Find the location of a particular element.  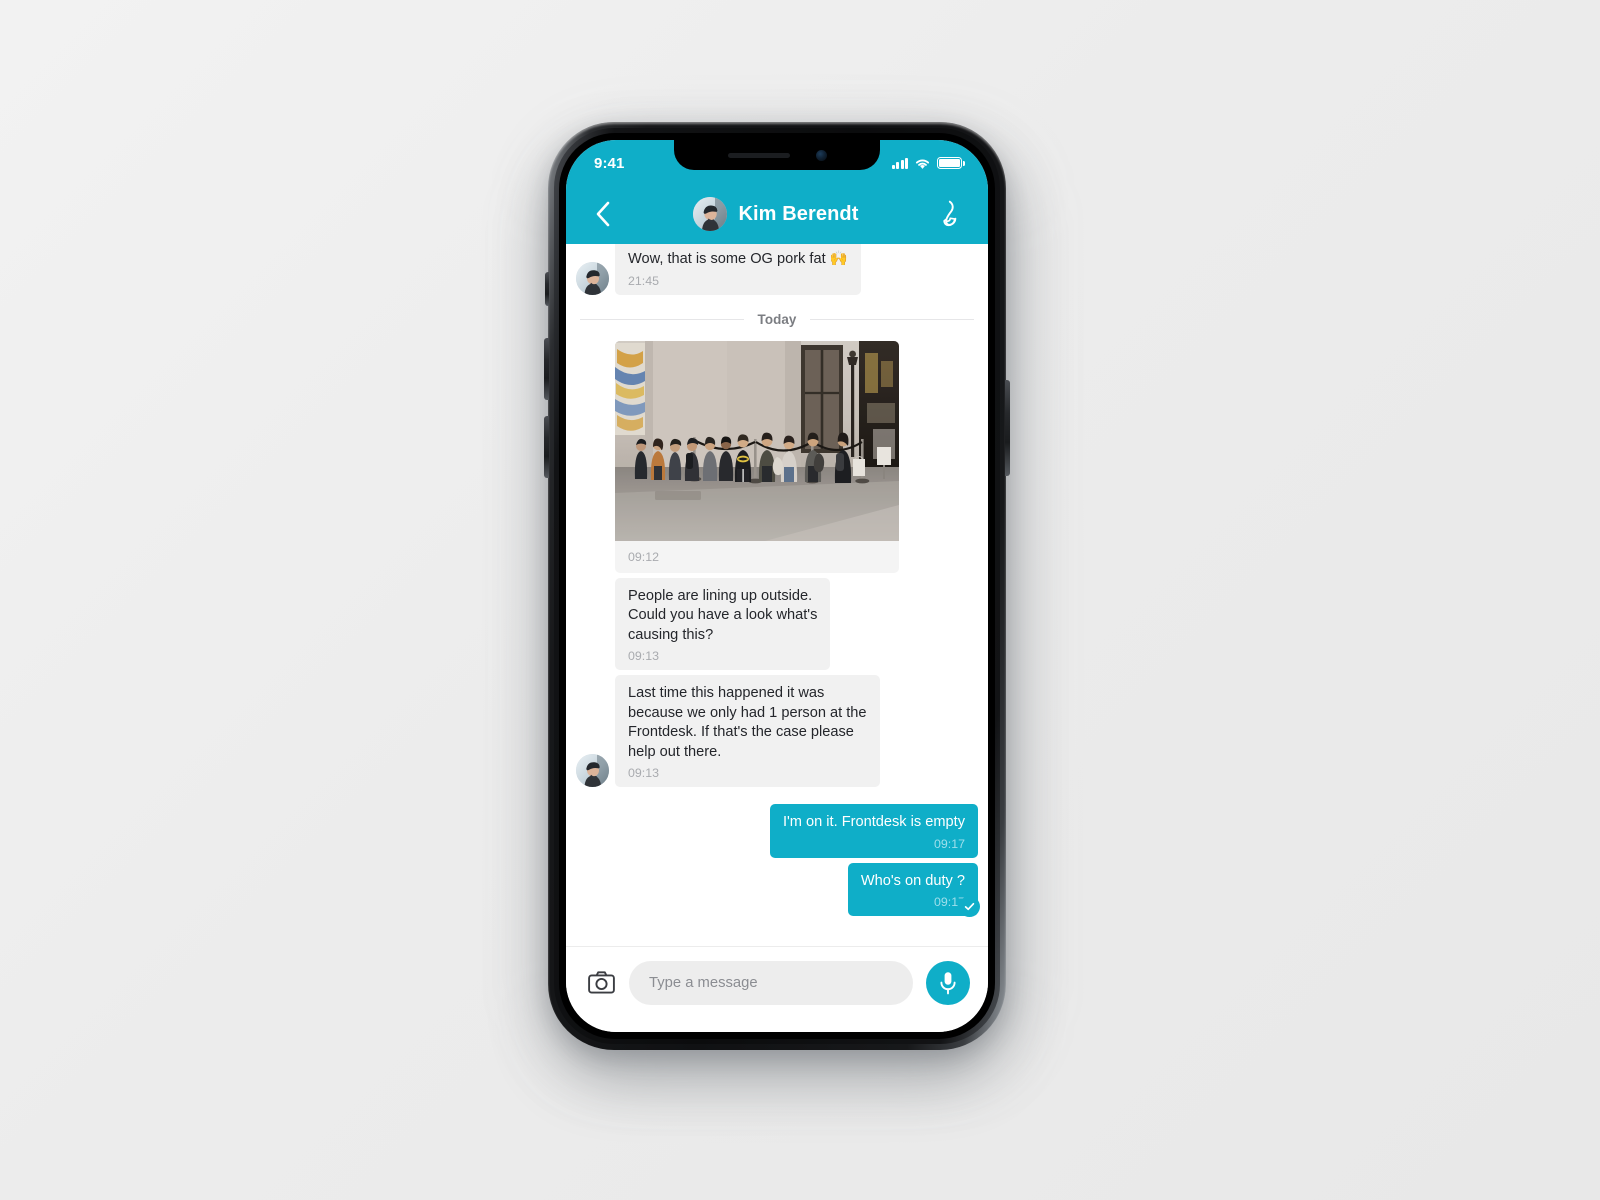

status-time: 9:41 is located at coordinates (609, 163).